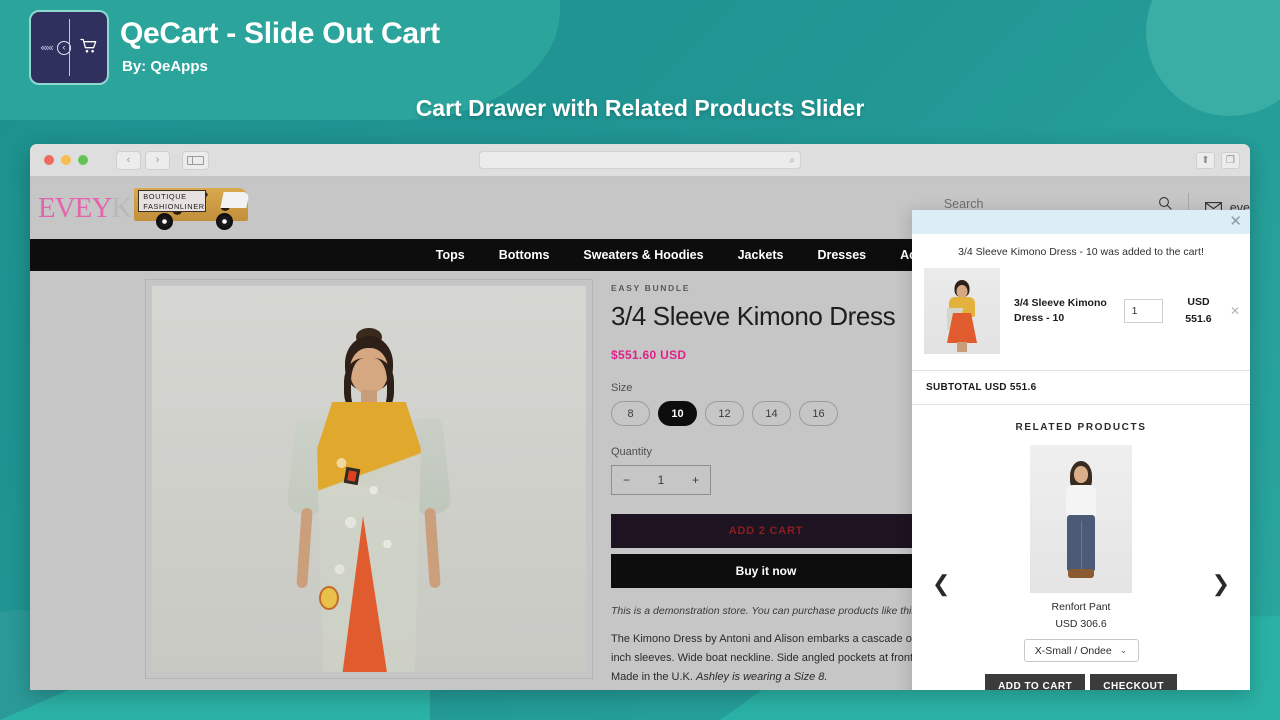  Describe the element at coordinates (649, 355) in the screenshot. I see `product-price: $551.60 USD` at that location.